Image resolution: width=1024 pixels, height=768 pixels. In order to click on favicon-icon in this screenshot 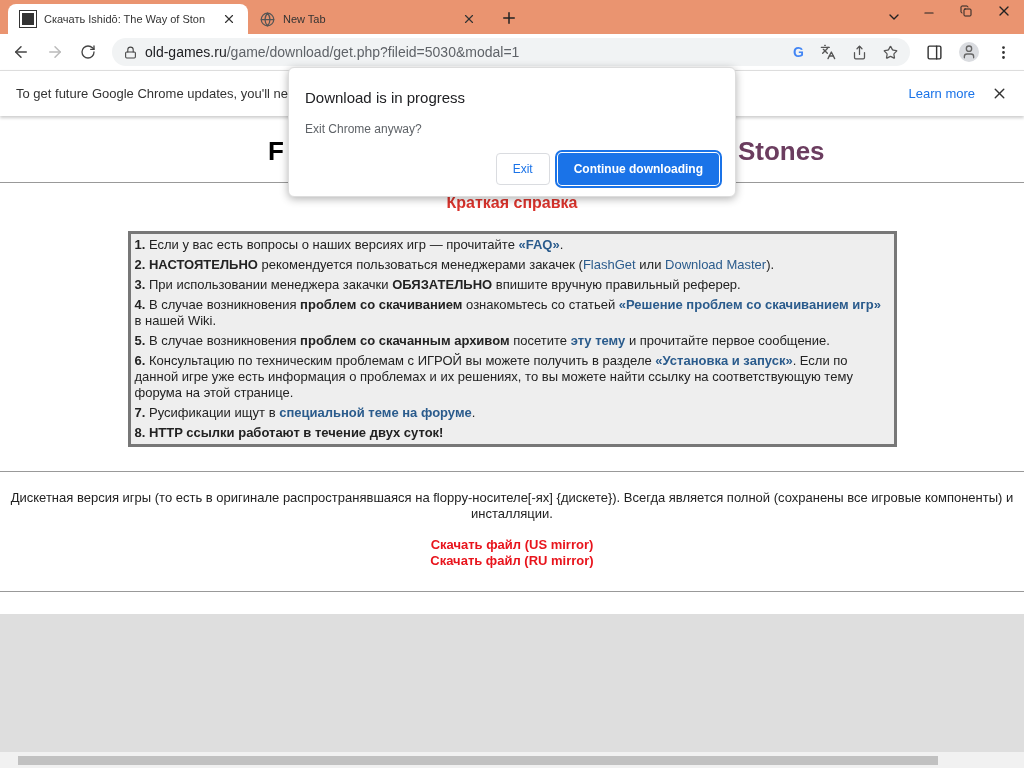, I will do `click(28, 19)`.